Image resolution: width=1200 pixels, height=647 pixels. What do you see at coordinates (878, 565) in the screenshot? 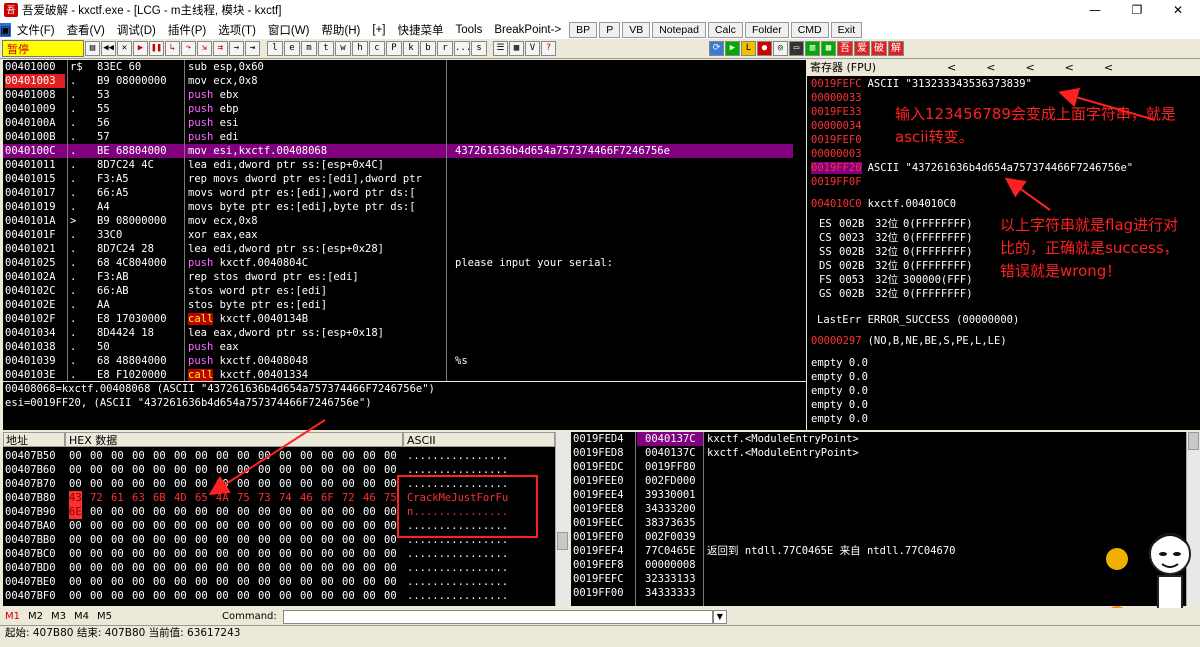
I see `stack-row: 0019FEF8 00000008` at bounding box center [878, 565].